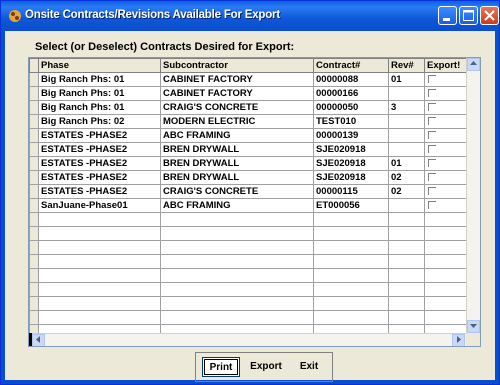 The image size is (500, 385). What do you see at coordinates (99, 65) in the screenshot?
I see `column-header-phase: Phase` at bounding box center [99, 65].